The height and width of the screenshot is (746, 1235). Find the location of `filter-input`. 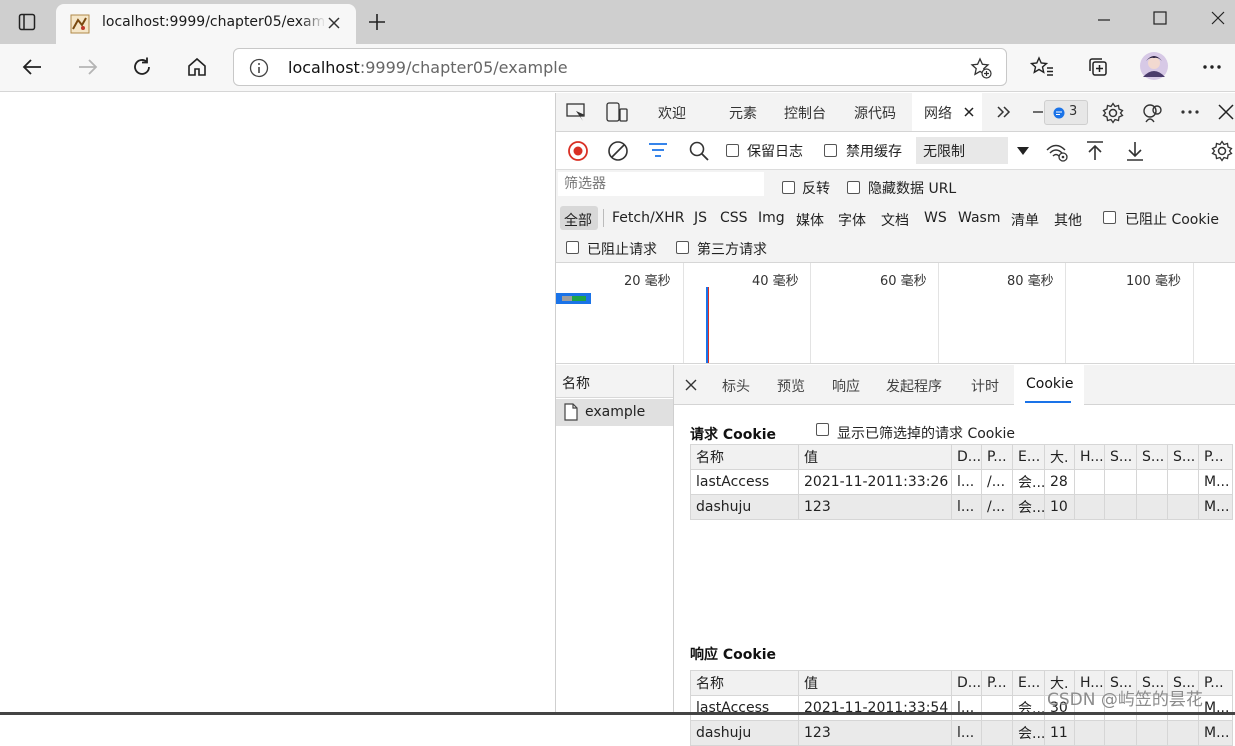

filter-input is located at coordinates (661, 184).